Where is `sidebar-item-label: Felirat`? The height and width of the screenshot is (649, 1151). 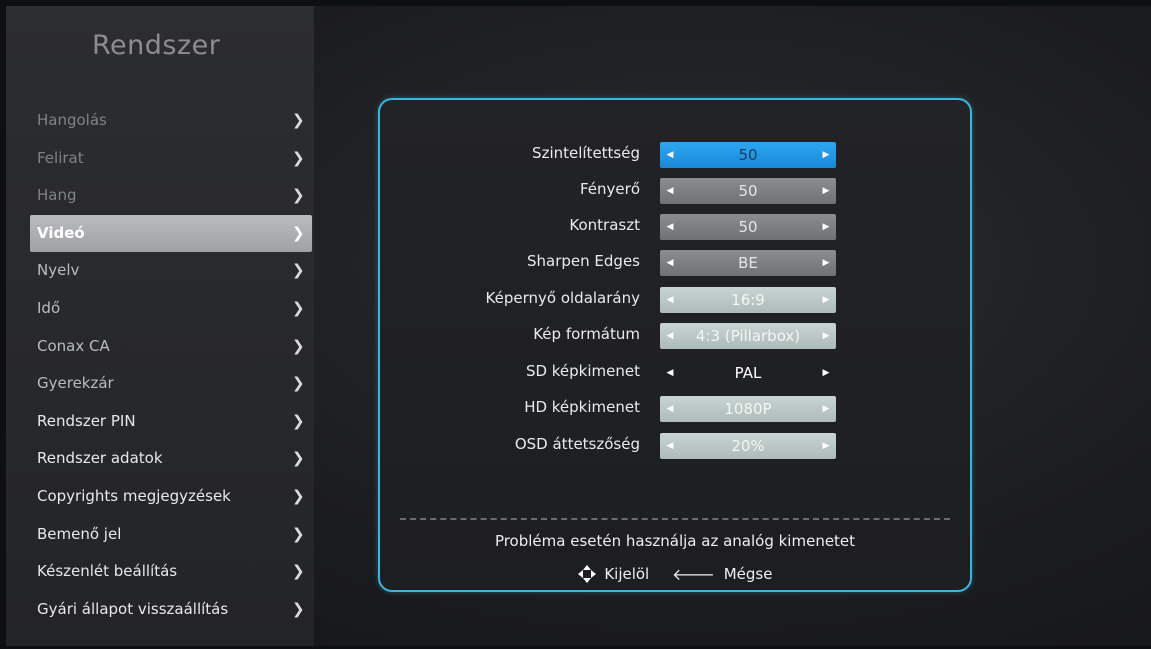
sidebar-item-label: Felirat is located at coordinates (60, 157).